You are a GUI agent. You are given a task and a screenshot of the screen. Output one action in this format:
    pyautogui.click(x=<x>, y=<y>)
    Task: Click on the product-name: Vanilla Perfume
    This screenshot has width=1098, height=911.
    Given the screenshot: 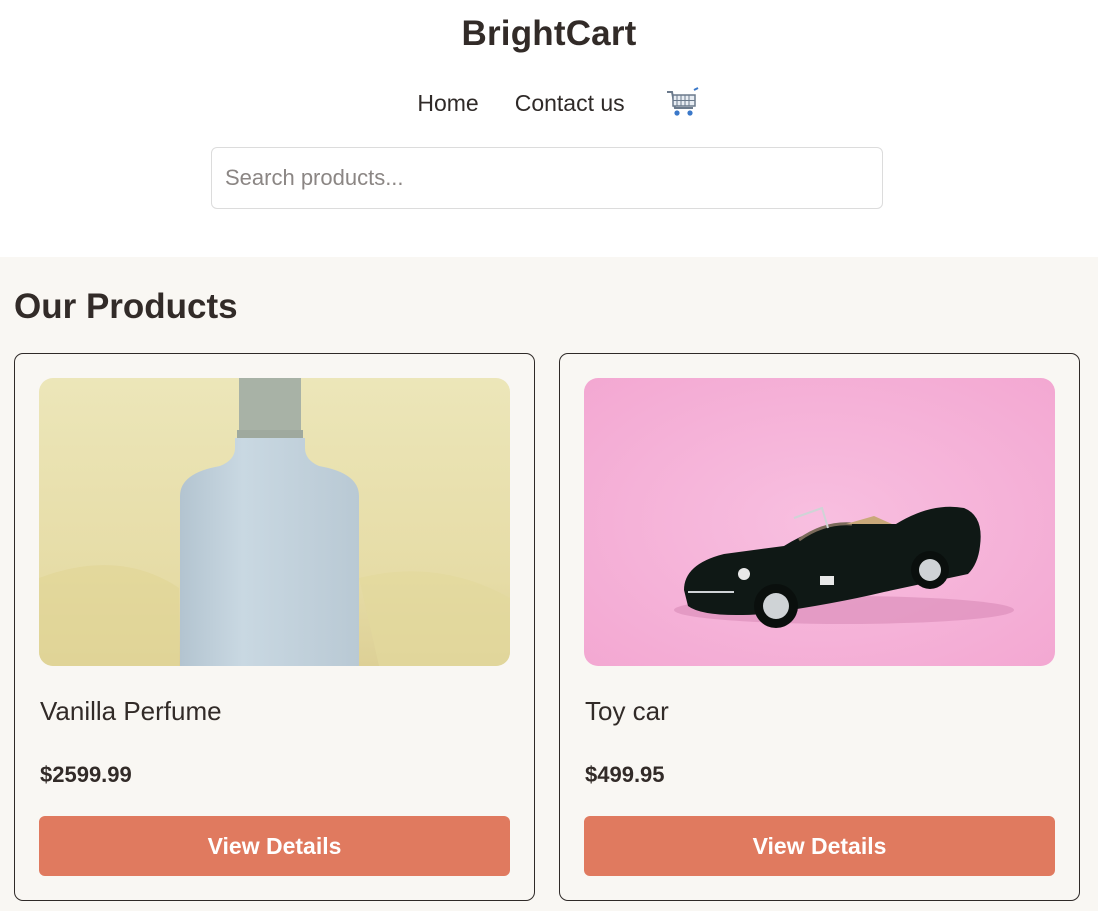 What is the action you would take?
    pyautogui.click(x=131, y=711)
    